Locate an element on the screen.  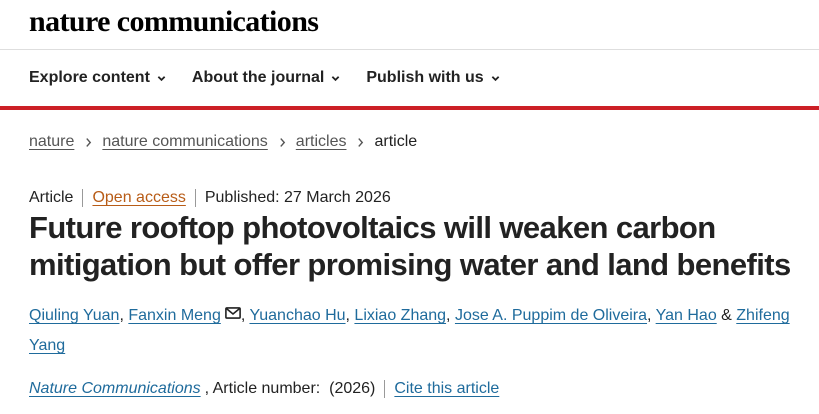
breadcrumb-link-nature: nature is located at coordinates (51, 142).